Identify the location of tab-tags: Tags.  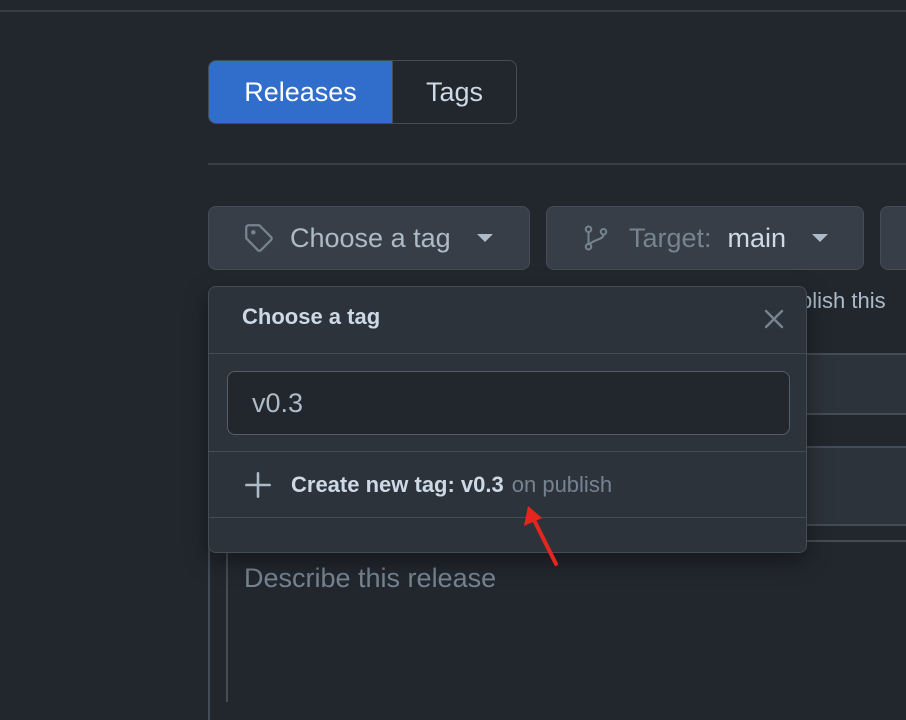
(454, 92).